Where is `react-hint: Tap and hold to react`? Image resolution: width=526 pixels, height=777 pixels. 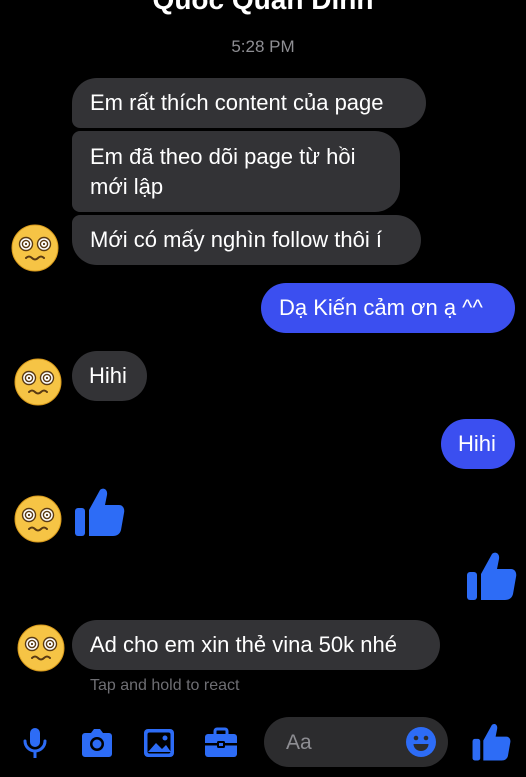 react-hint: Tap and hold to react is located at coordinates (165, 685).